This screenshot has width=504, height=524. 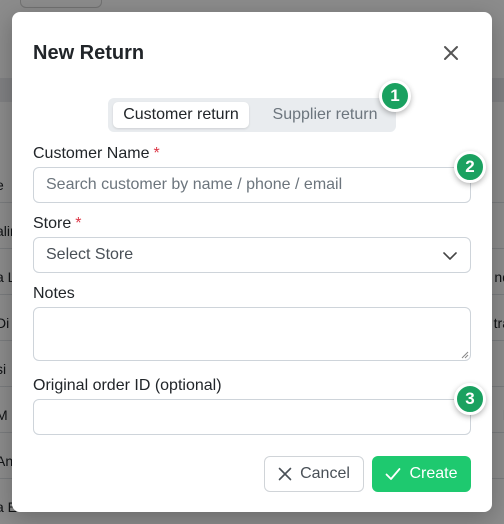 I want to click on notes-wrapper, so click(x=252, y=334).